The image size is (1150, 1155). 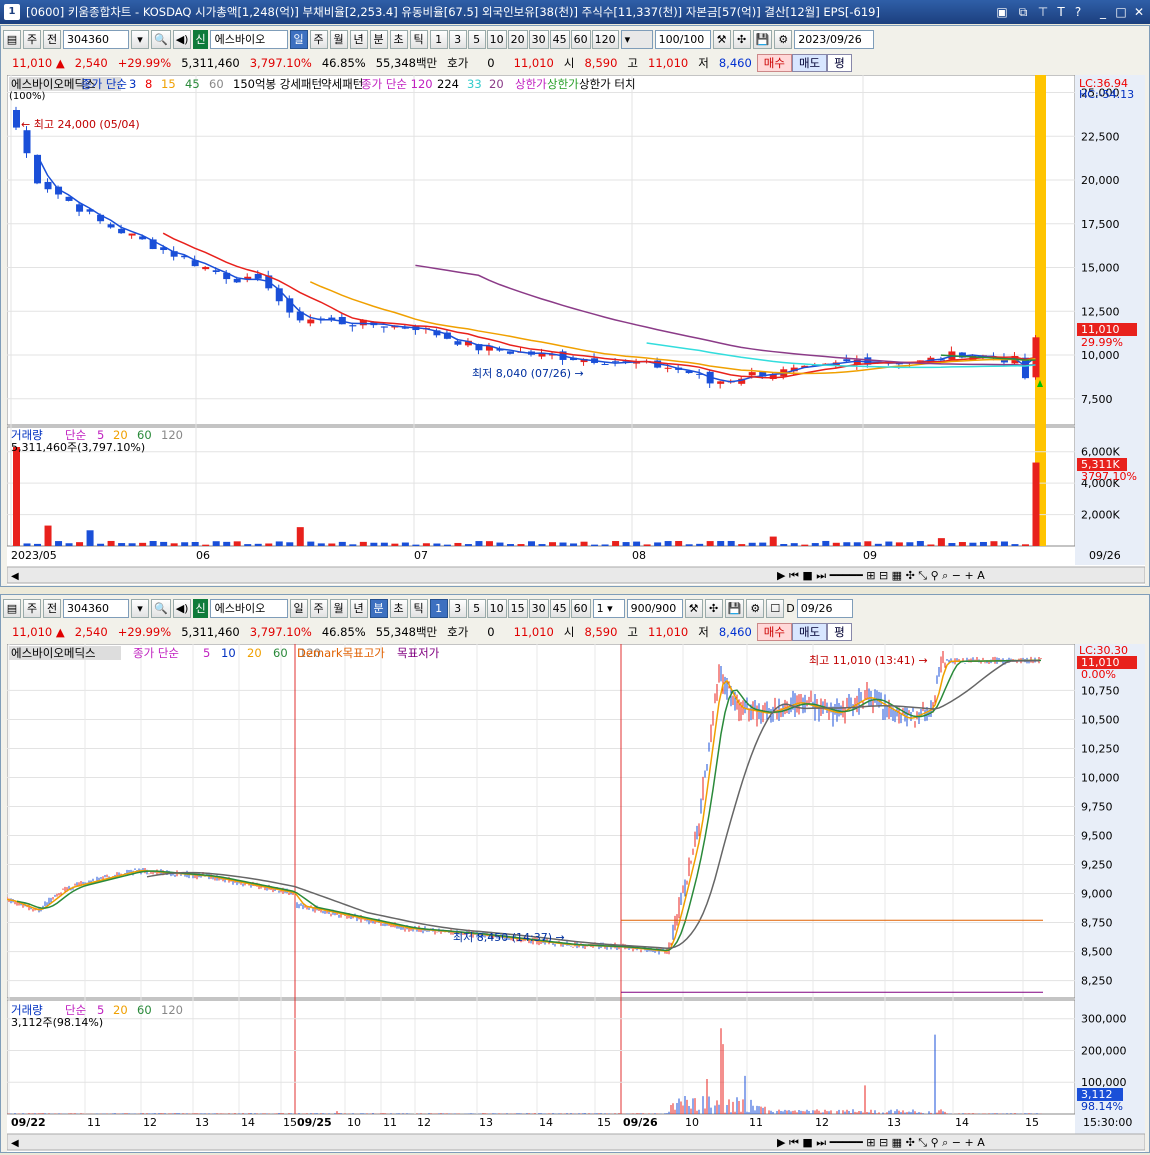 I want to click on help-icon: ?, so click(x=1078, y=12).